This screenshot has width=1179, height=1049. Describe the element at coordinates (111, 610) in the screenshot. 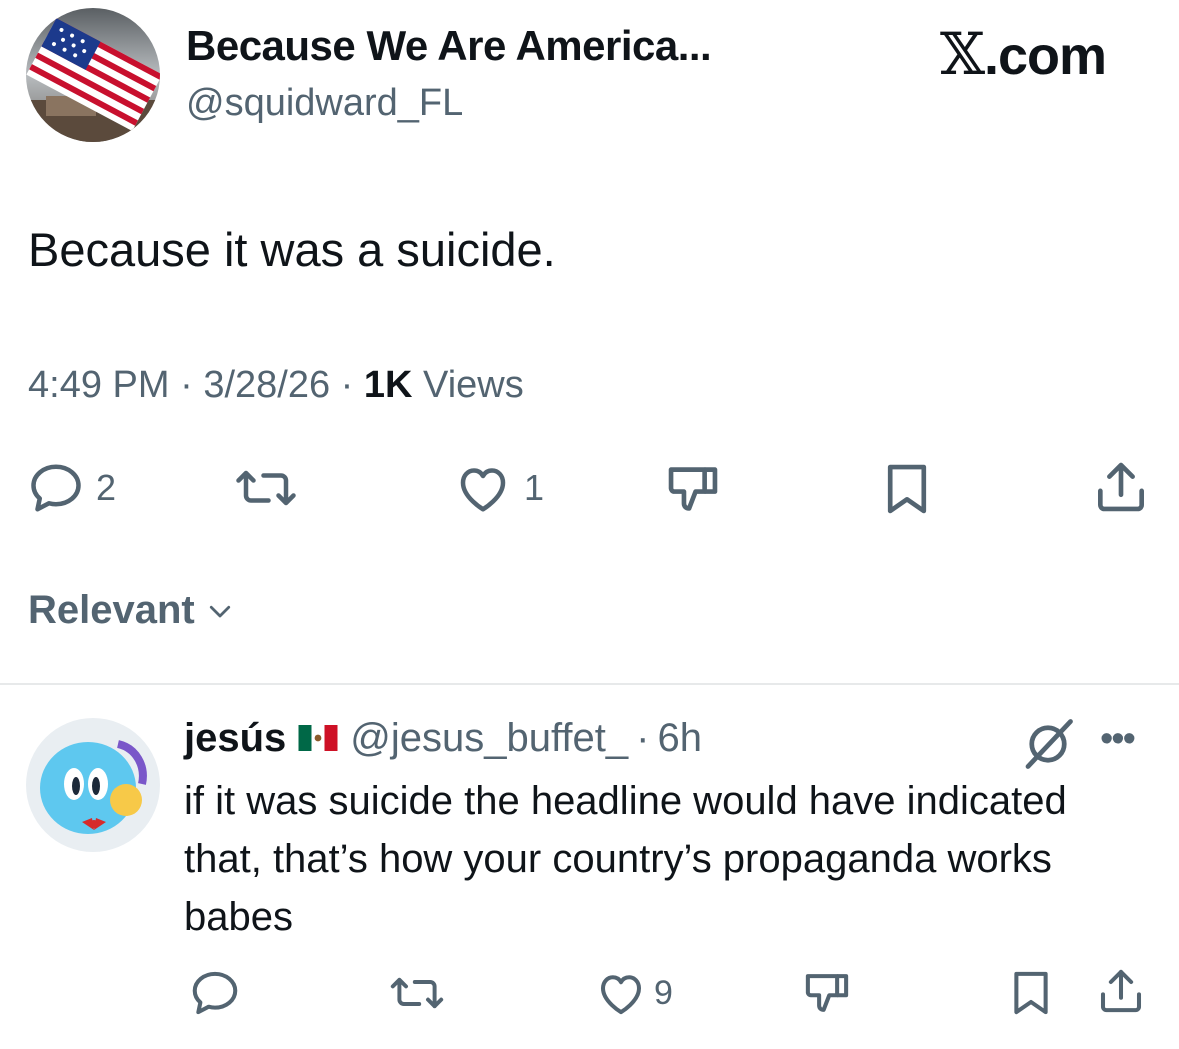

I see `sort-label: Relevant` at that location.